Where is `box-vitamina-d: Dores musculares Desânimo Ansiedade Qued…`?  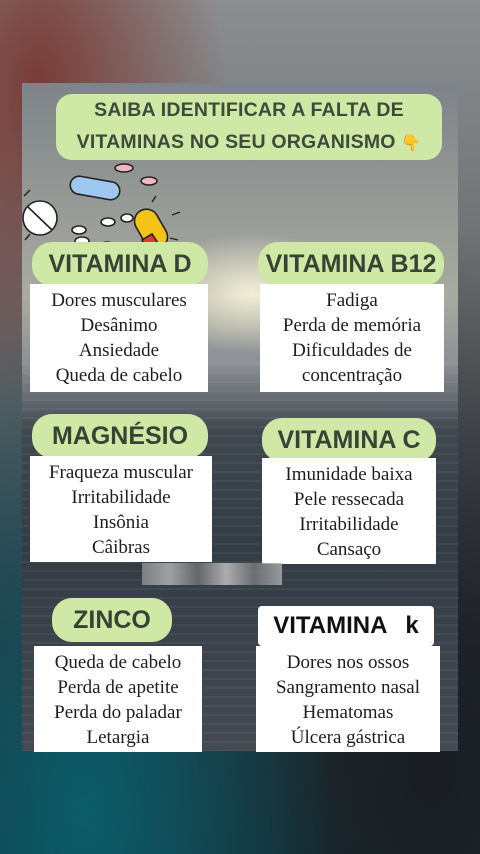
box-vitamina-d: Dores musculares Desânimo Ansiedade Qued… is located at coordinates (119, 338).